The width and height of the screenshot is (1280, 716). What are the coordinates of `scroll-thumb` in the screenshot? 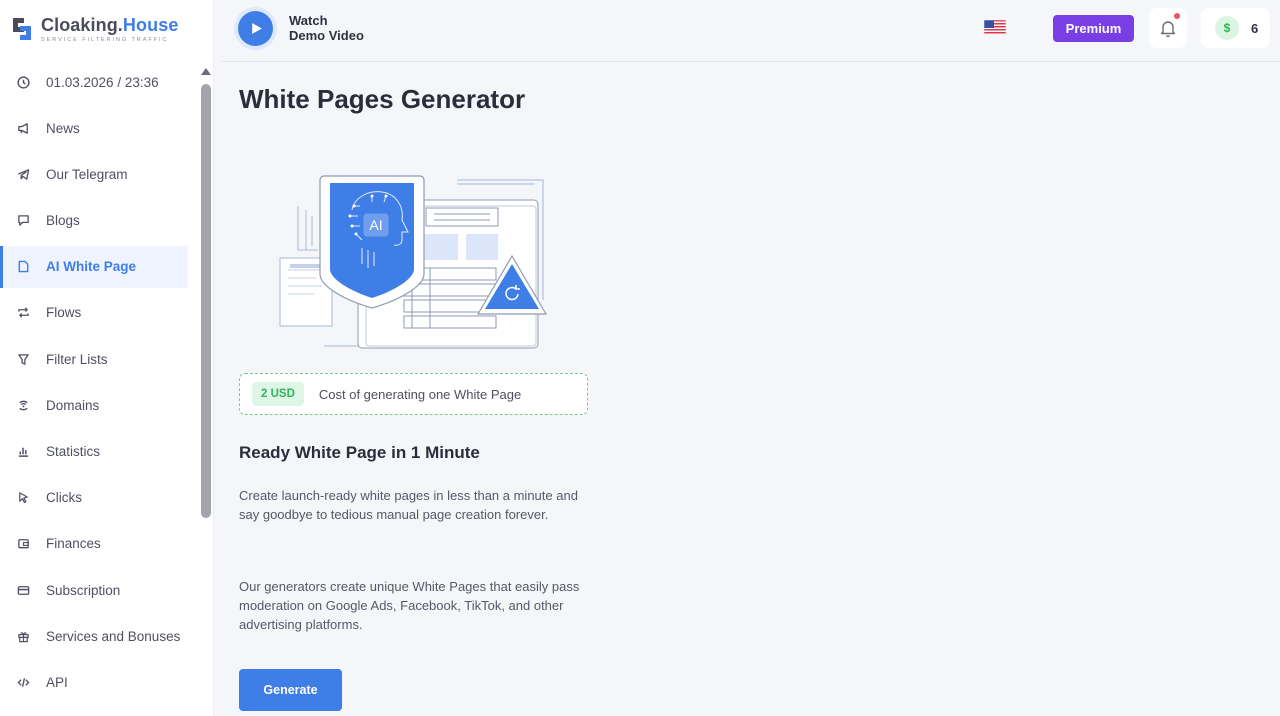 It's located at (206, 301).